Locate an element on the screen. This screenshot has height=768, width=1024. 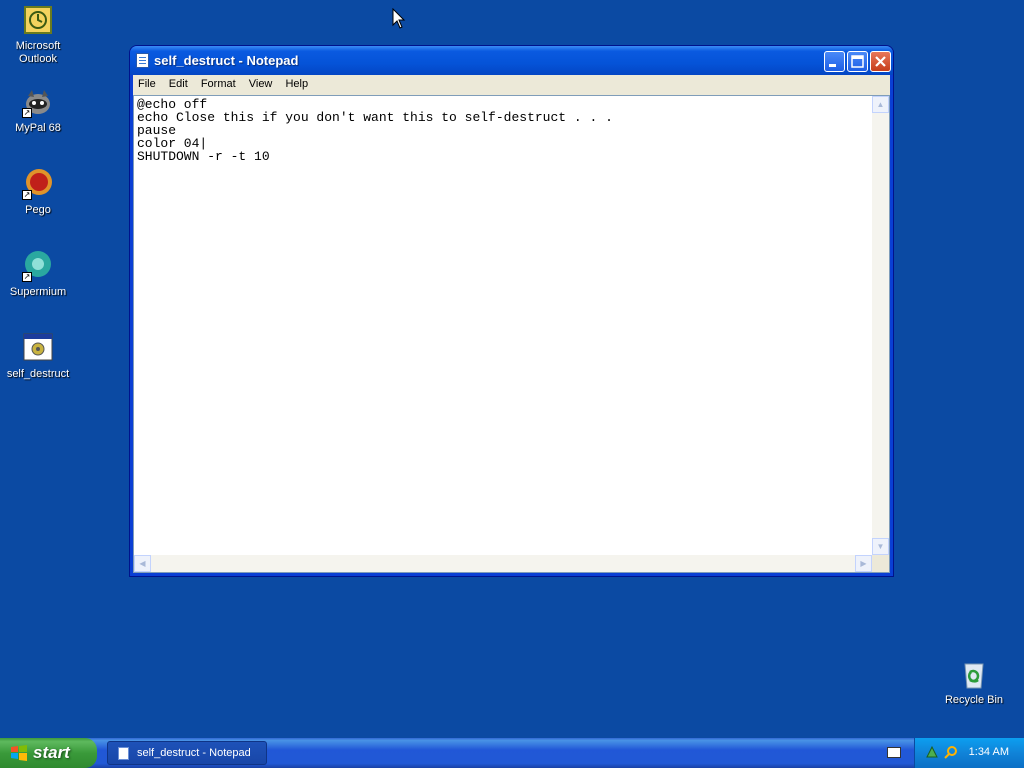
network-icon is located at coordinates (932, 752).